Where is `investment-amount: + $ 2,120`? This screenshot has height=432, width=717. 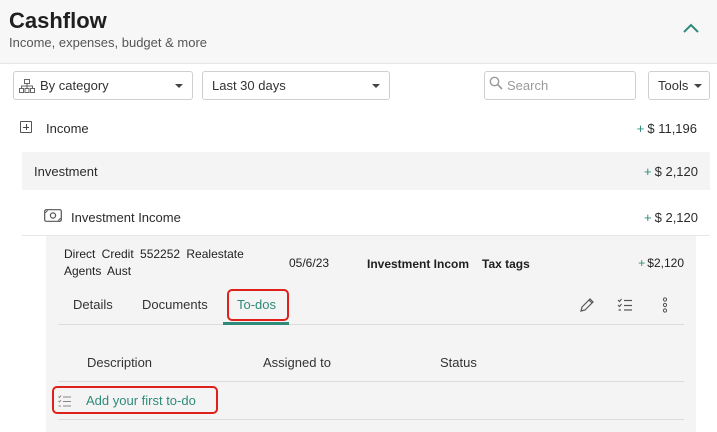 investment-amount: + $ 2,120 is located at coordinates (671, 171).